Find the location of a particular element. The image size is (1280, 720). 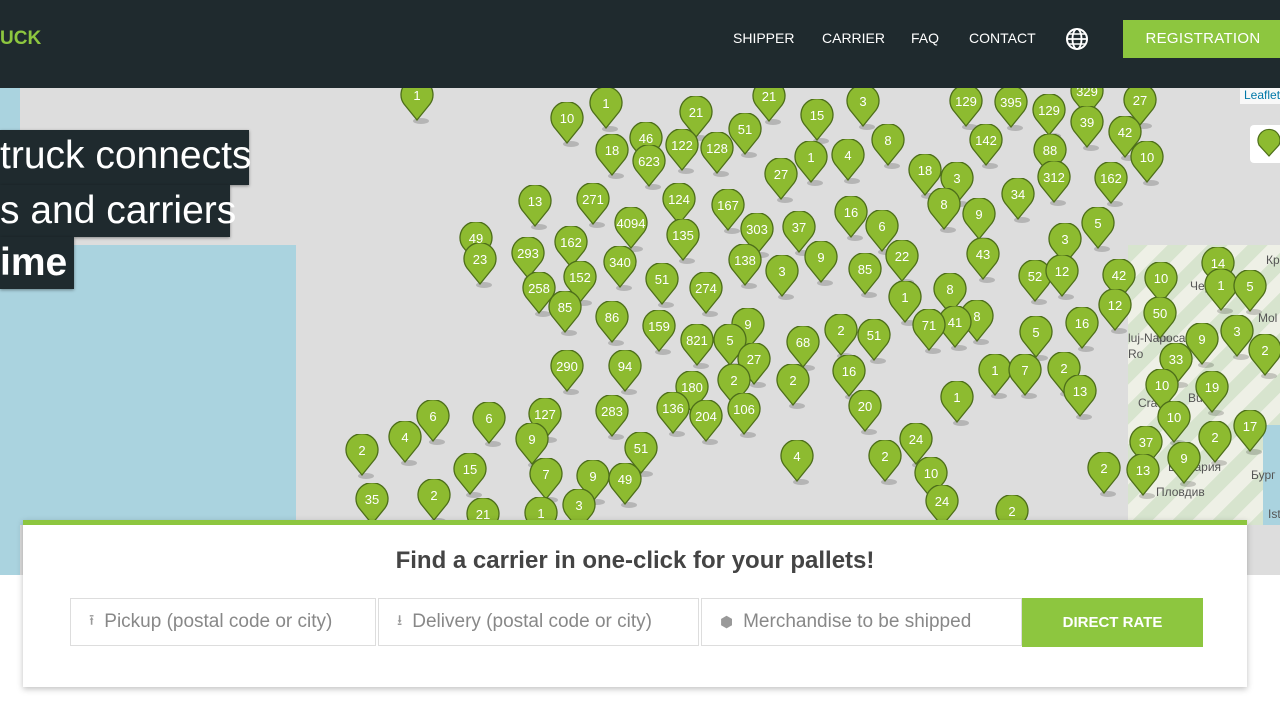

leaflet-attribution: Leaflet is located at coordinates (1260, 96).